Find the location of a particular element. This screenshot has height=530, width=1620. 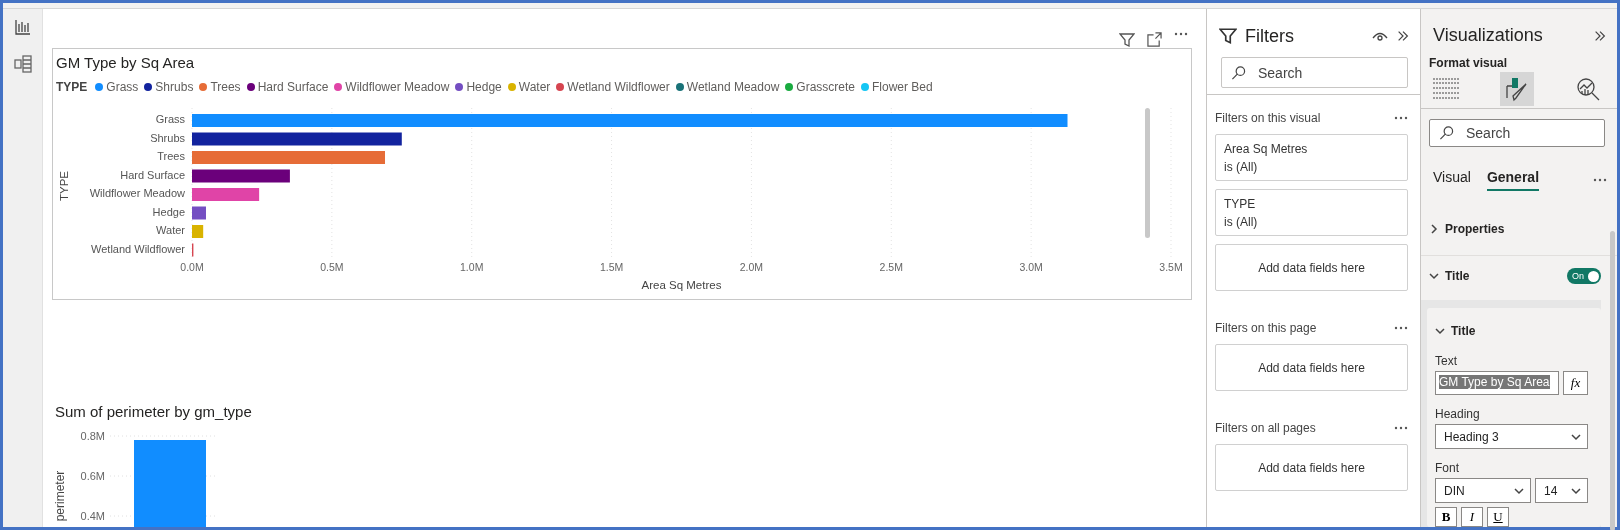

table-icon is located at coordinates (22, 64).